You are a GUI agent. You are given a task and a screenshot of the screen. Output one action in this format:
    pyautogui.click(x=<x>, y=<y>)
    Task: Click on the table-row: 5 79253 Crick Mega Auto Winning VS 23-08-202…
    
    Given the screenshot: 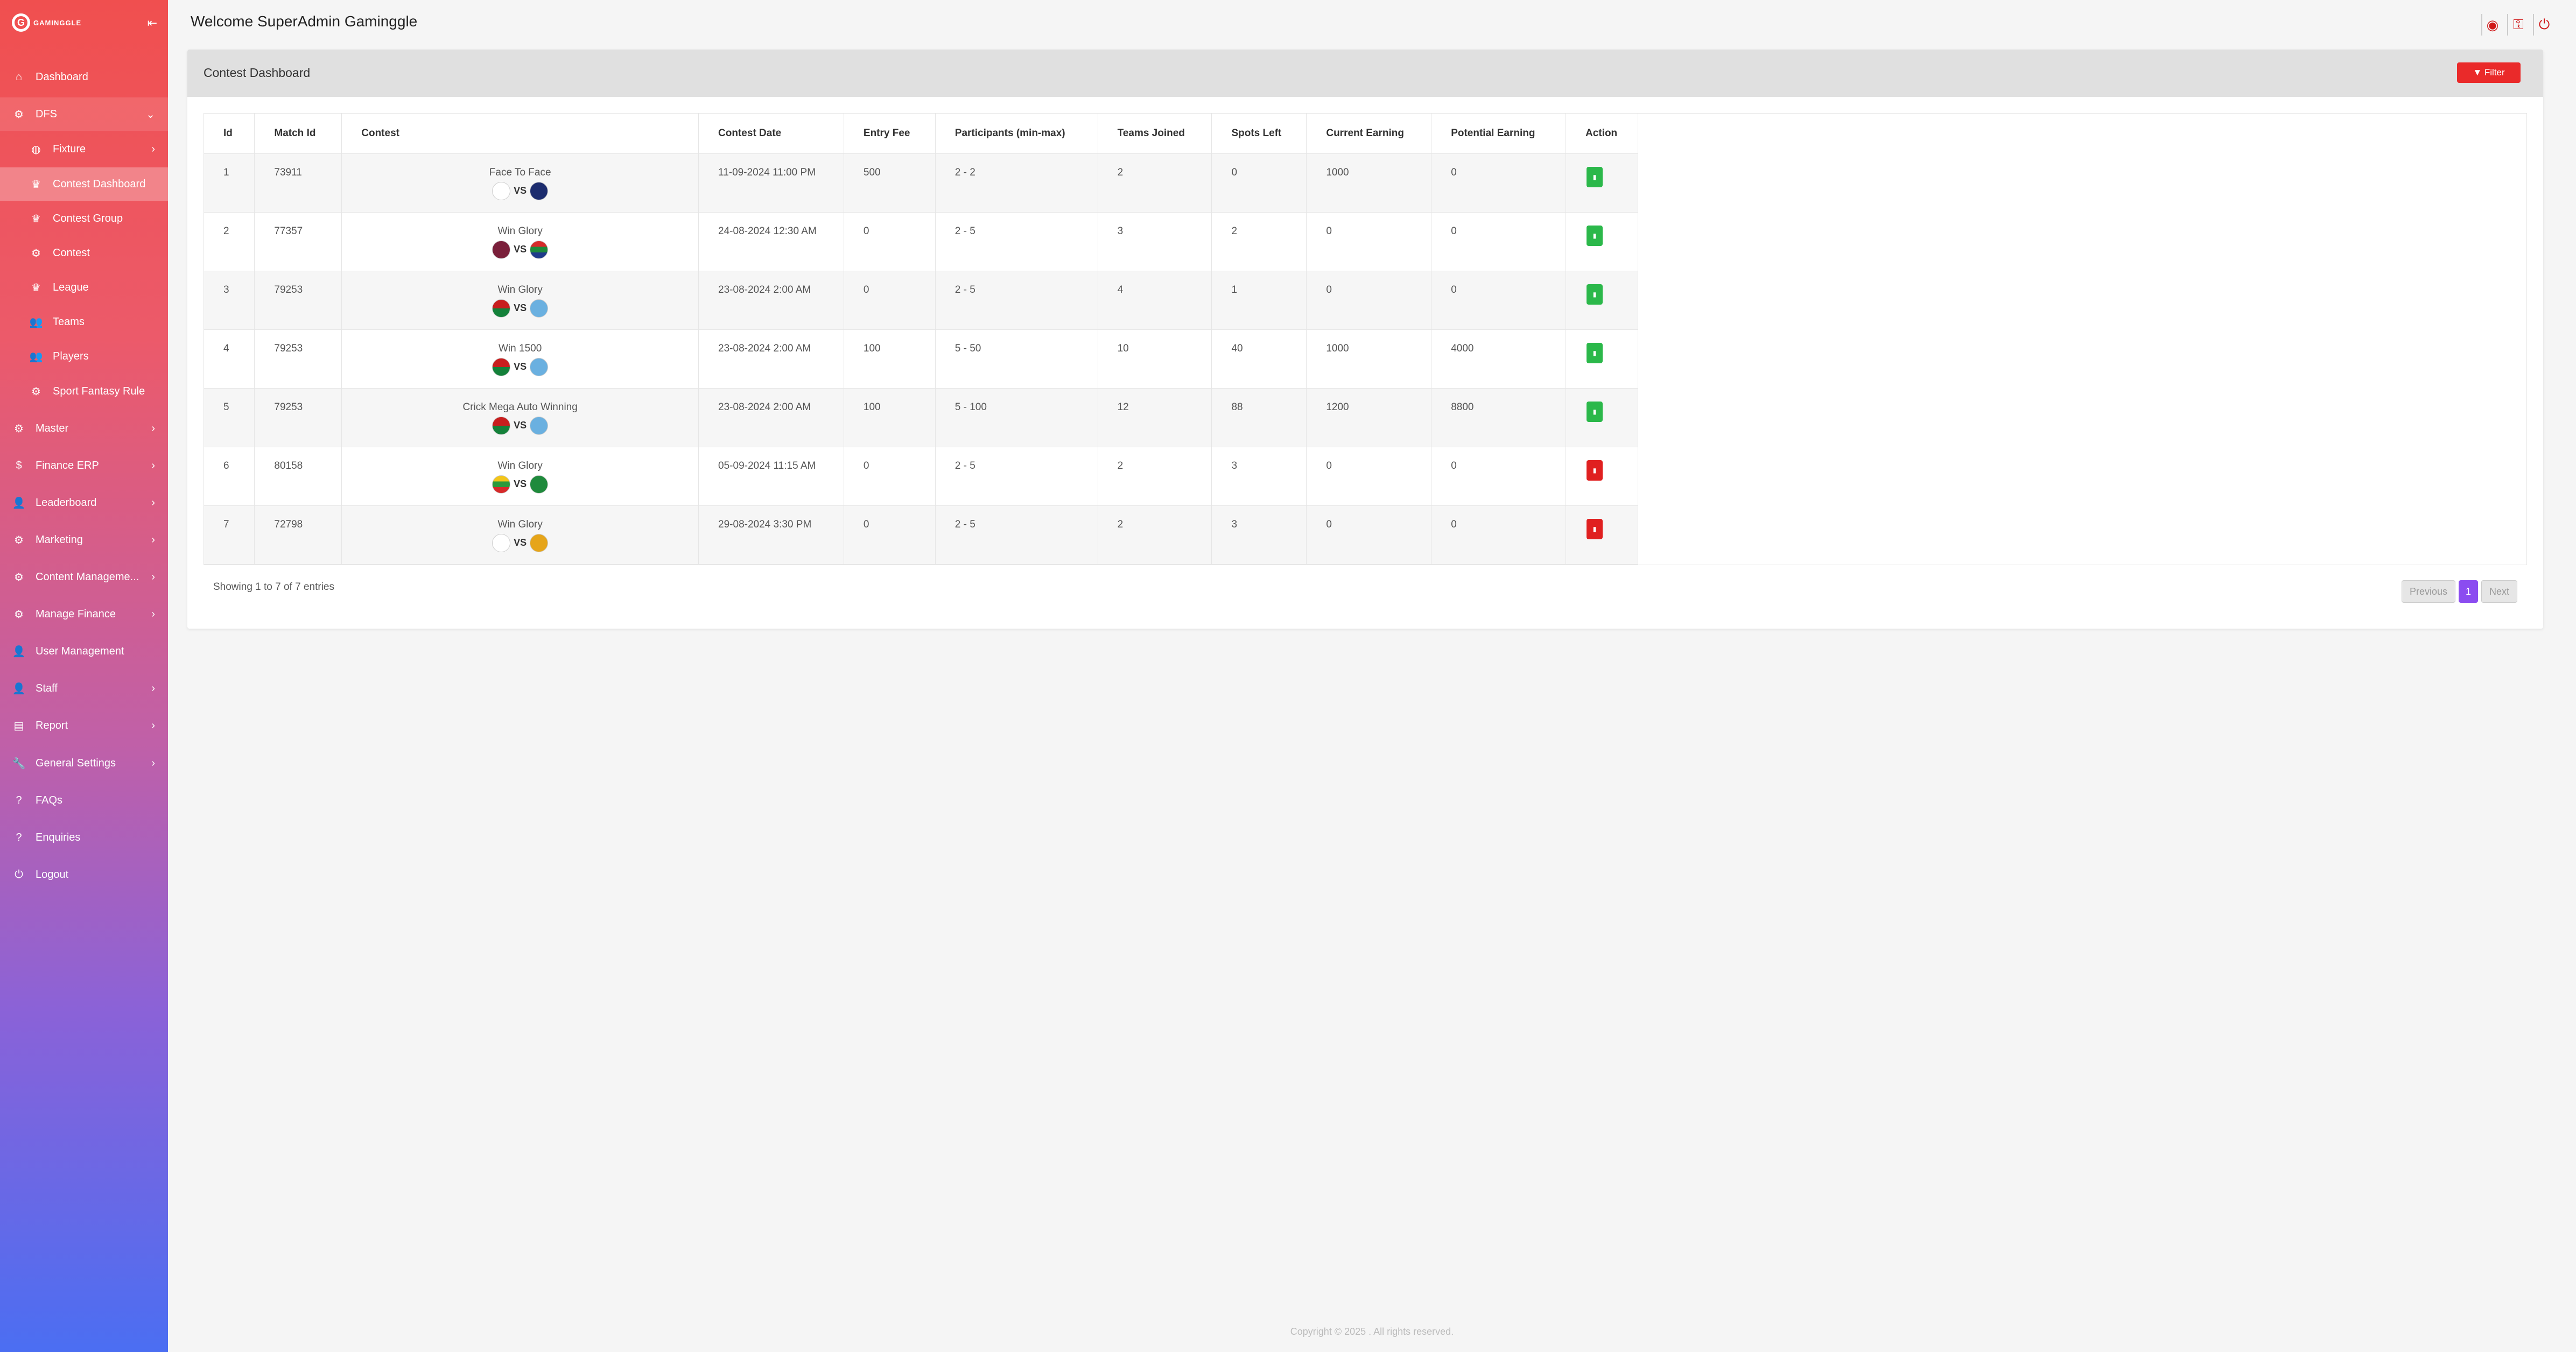 What is the action you would take?
    pyautogui.click(x=921, y=417)
    